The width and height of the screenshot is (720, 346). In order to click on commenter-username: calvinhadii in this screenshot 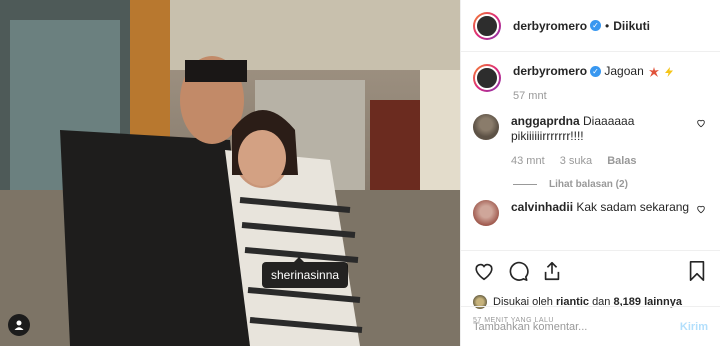, I will do `click(542, 207)`.